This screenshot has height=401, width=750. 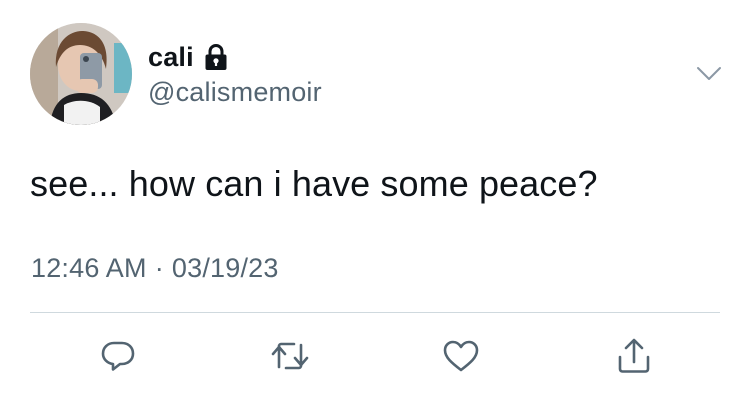 I want to click on tweet-time: 12:46 AM, so click(x=89, y=268).